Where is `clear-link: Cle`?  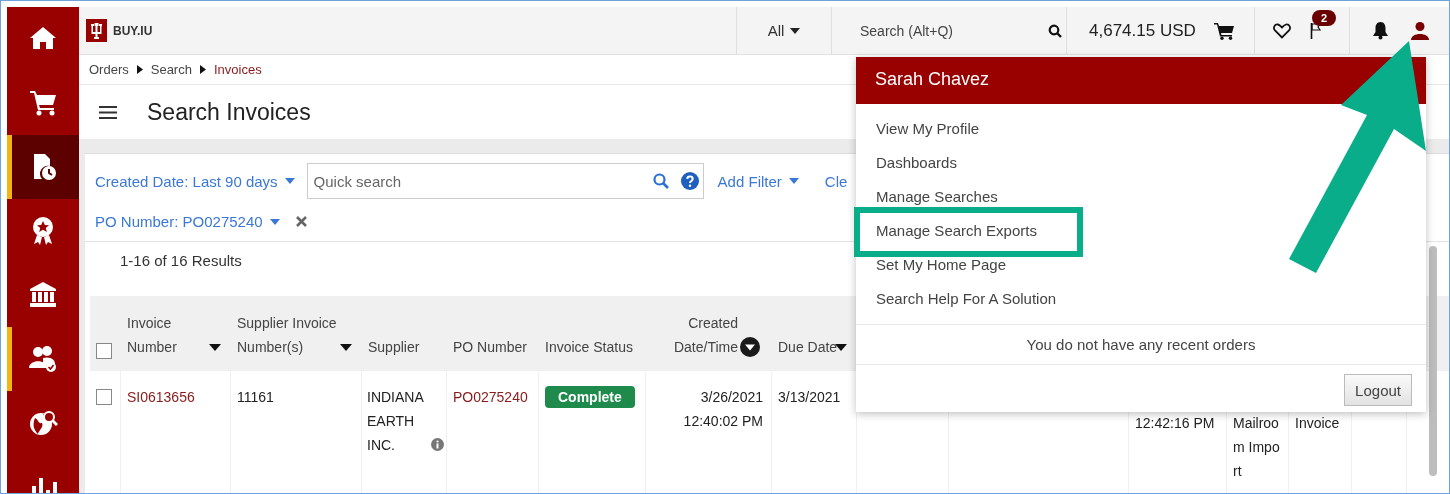
clear-link: Cle is located at coordinates (836, 181).